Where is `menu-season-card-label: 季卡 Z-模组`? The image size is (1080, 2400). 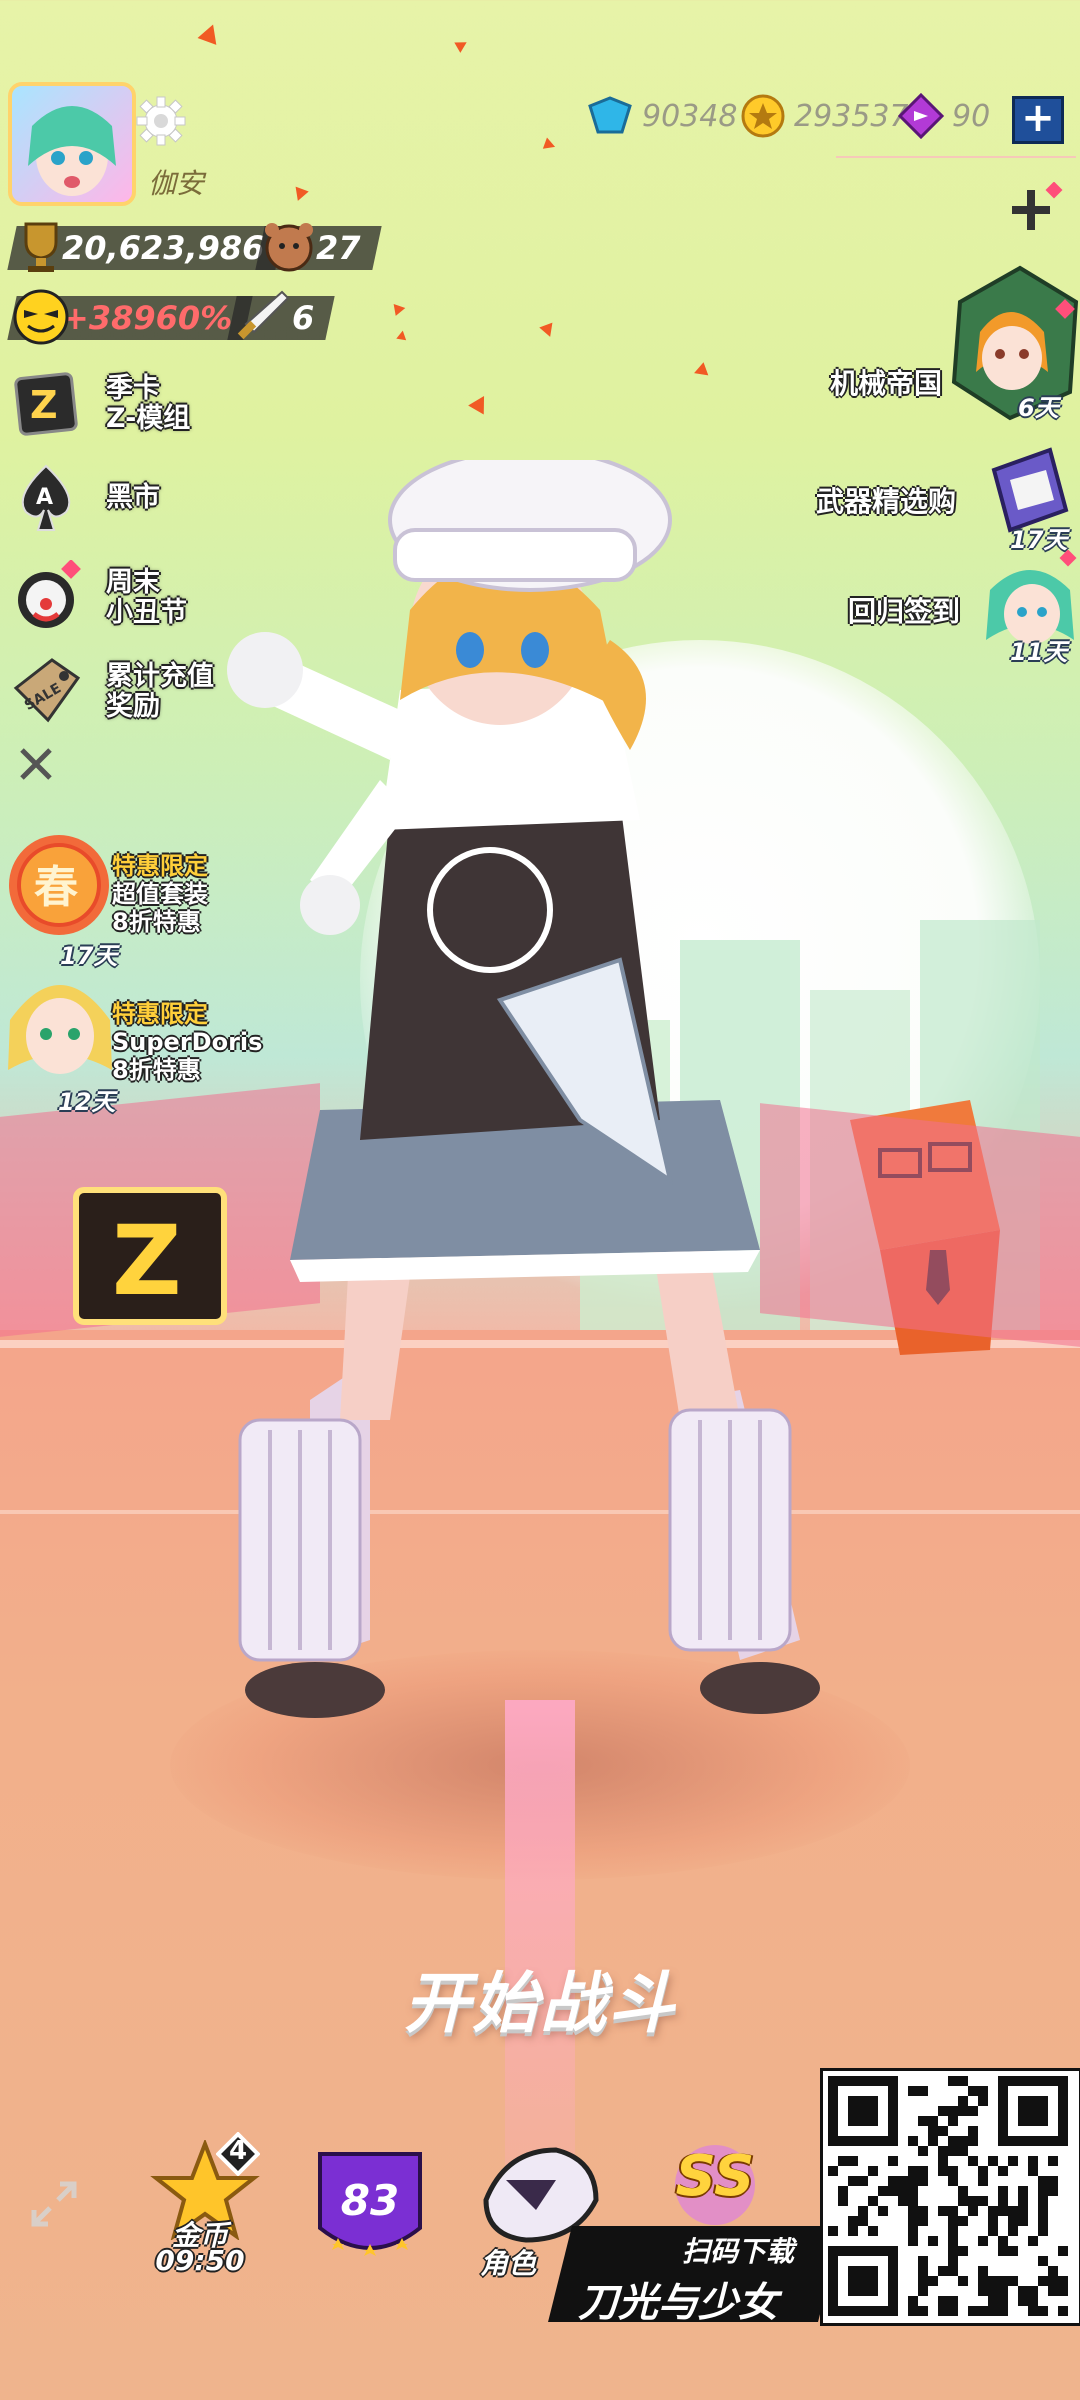 menu-season-card-label: 季卡 Z-模组 is located at coordinates (148, 403).